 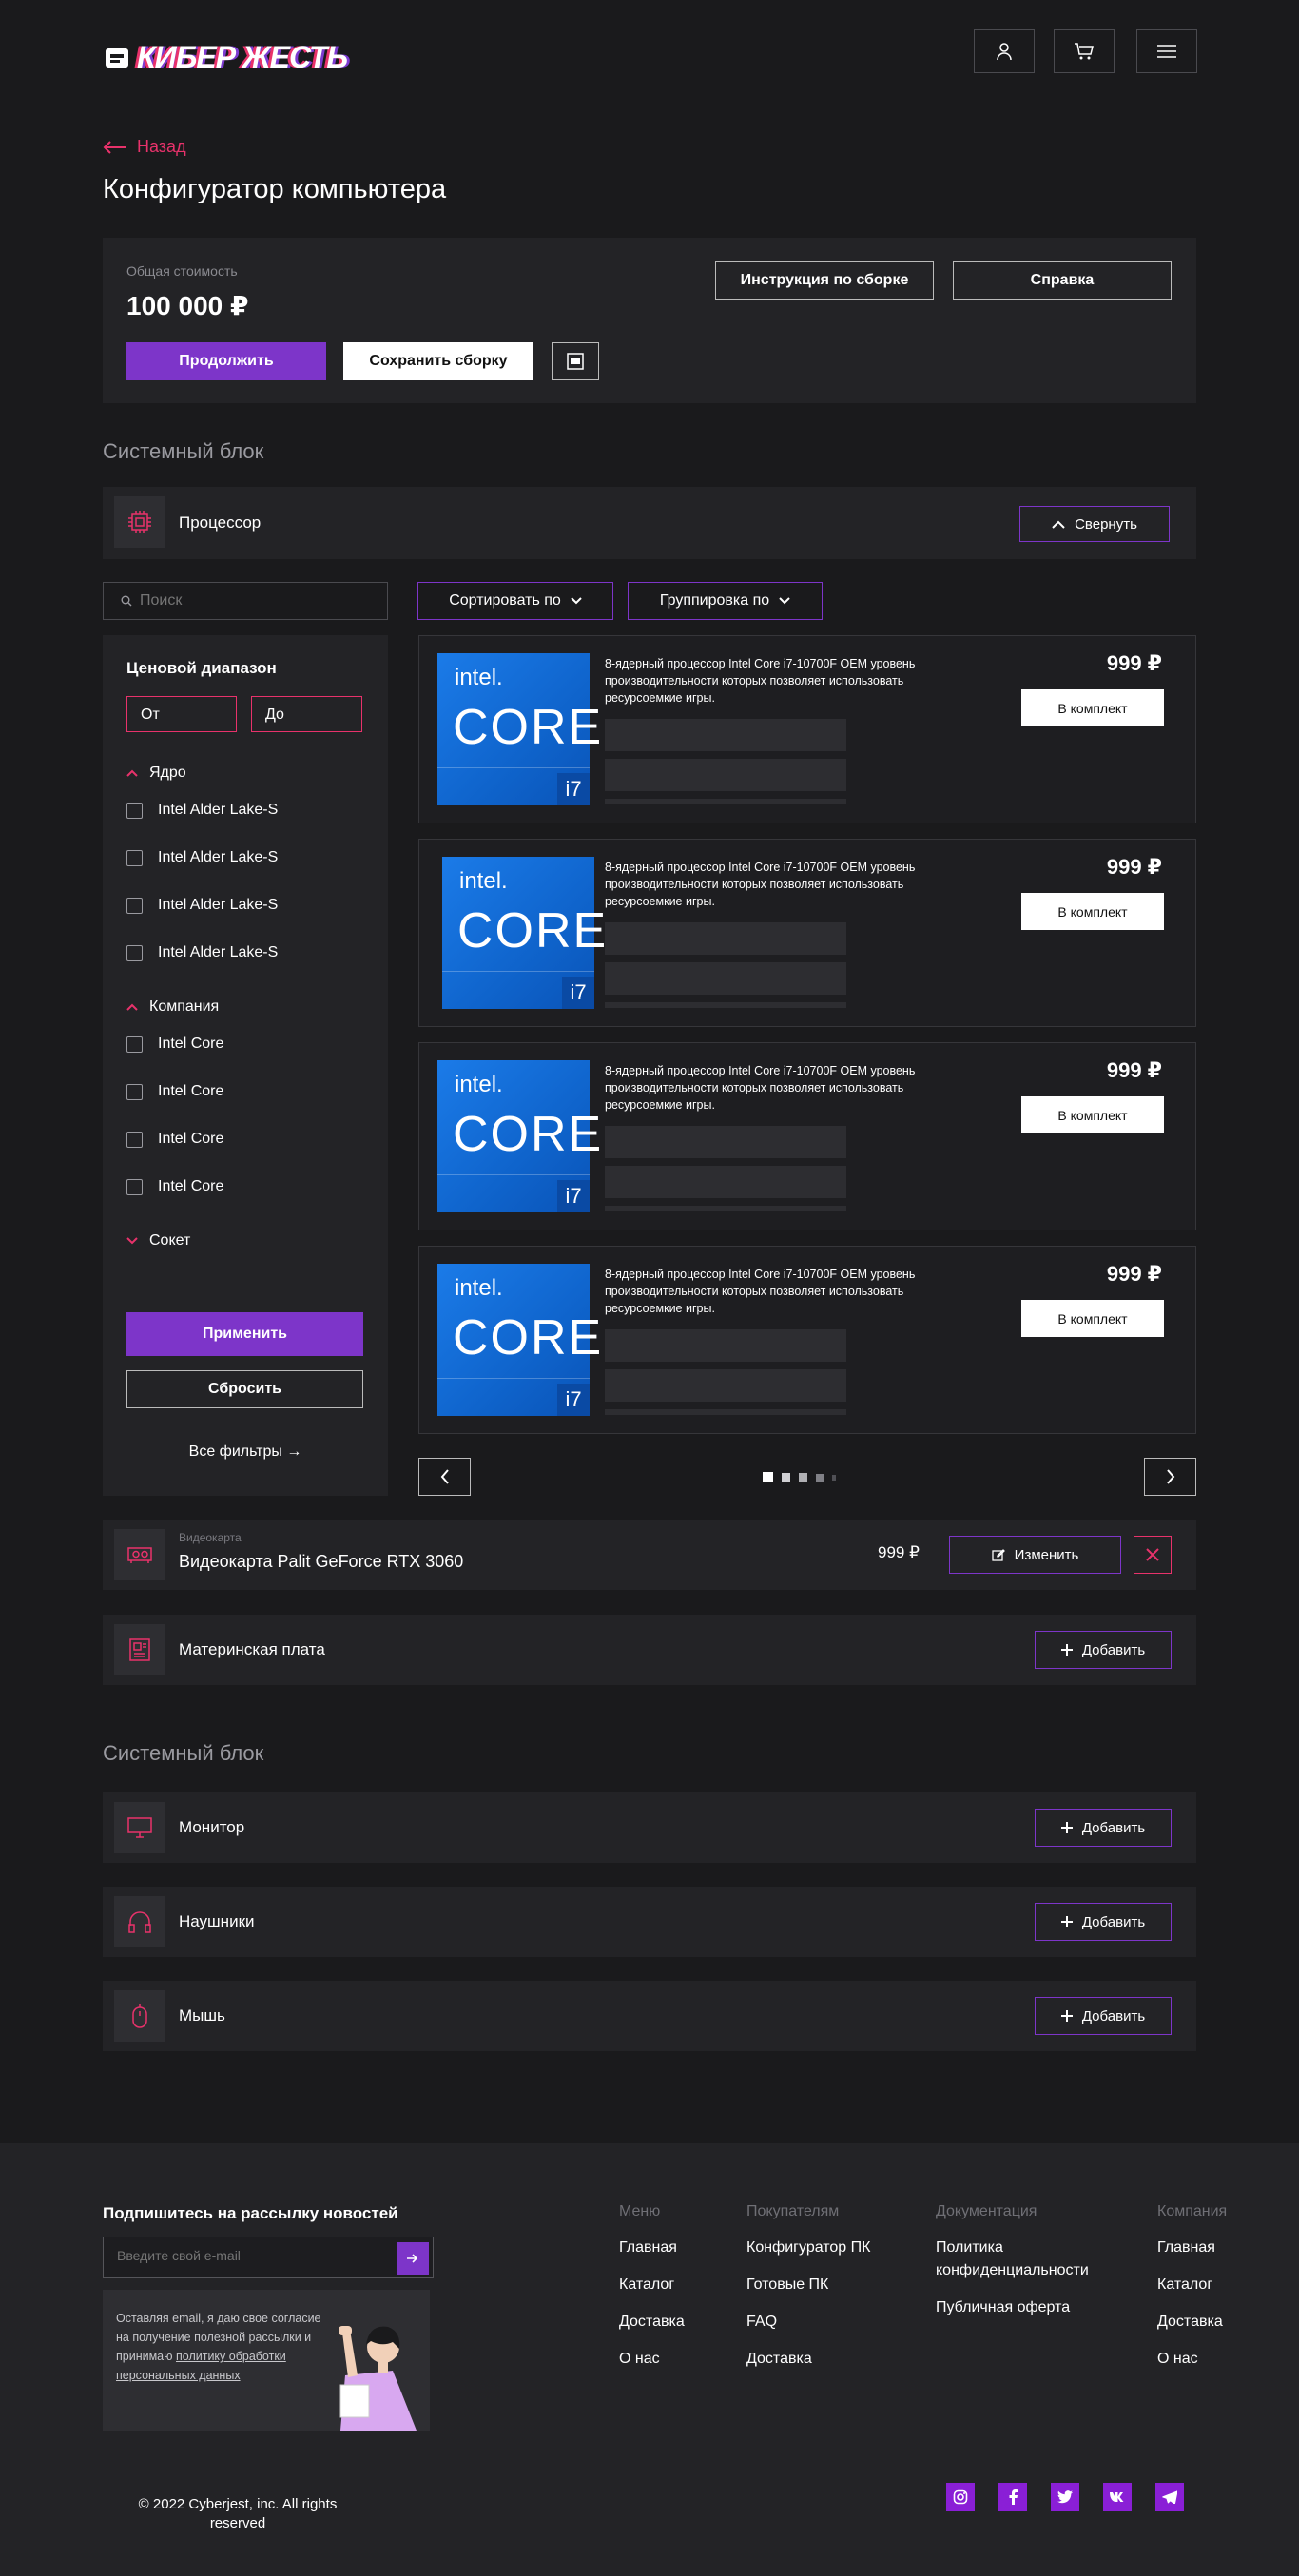 I want to click on sort-dropdown: Сортировать по, so click(x=515, y=601).